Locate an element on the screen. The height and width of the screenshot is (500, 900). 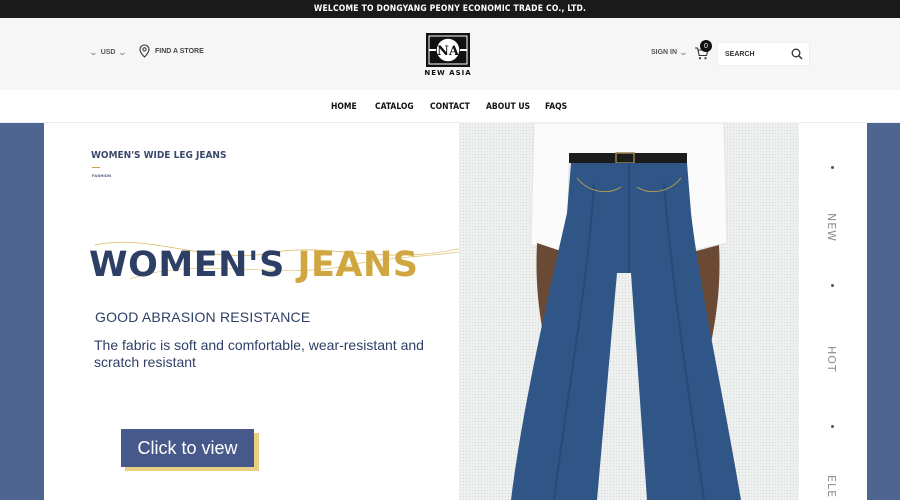
logo-icon: NA is located at coordinates (448, 50).